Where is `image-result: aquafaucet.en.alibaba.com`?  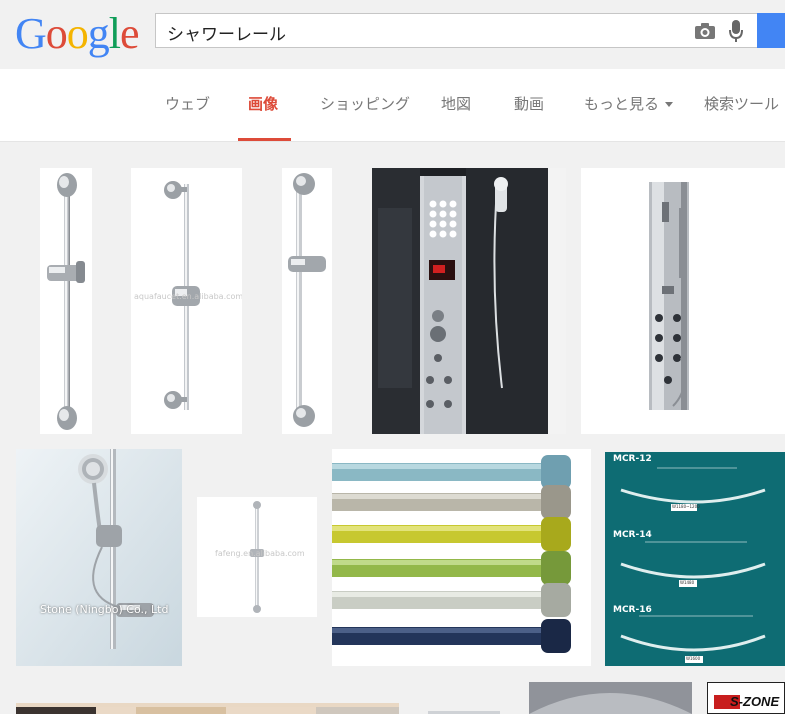
image-result: aquafaucet.en.alibaba.com is located at coordinates (186, 301).